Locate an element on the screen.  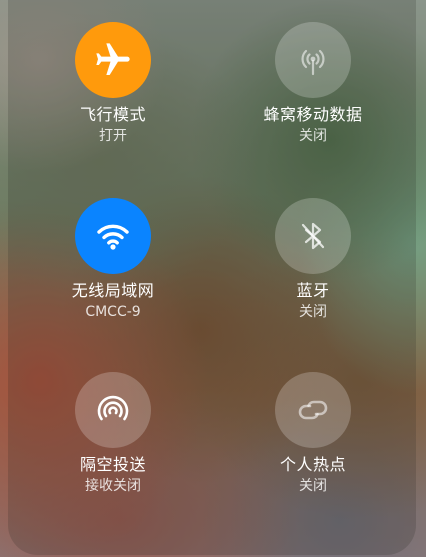
airdrop-label: 隔空投送 is located at coordinates (112, 464).